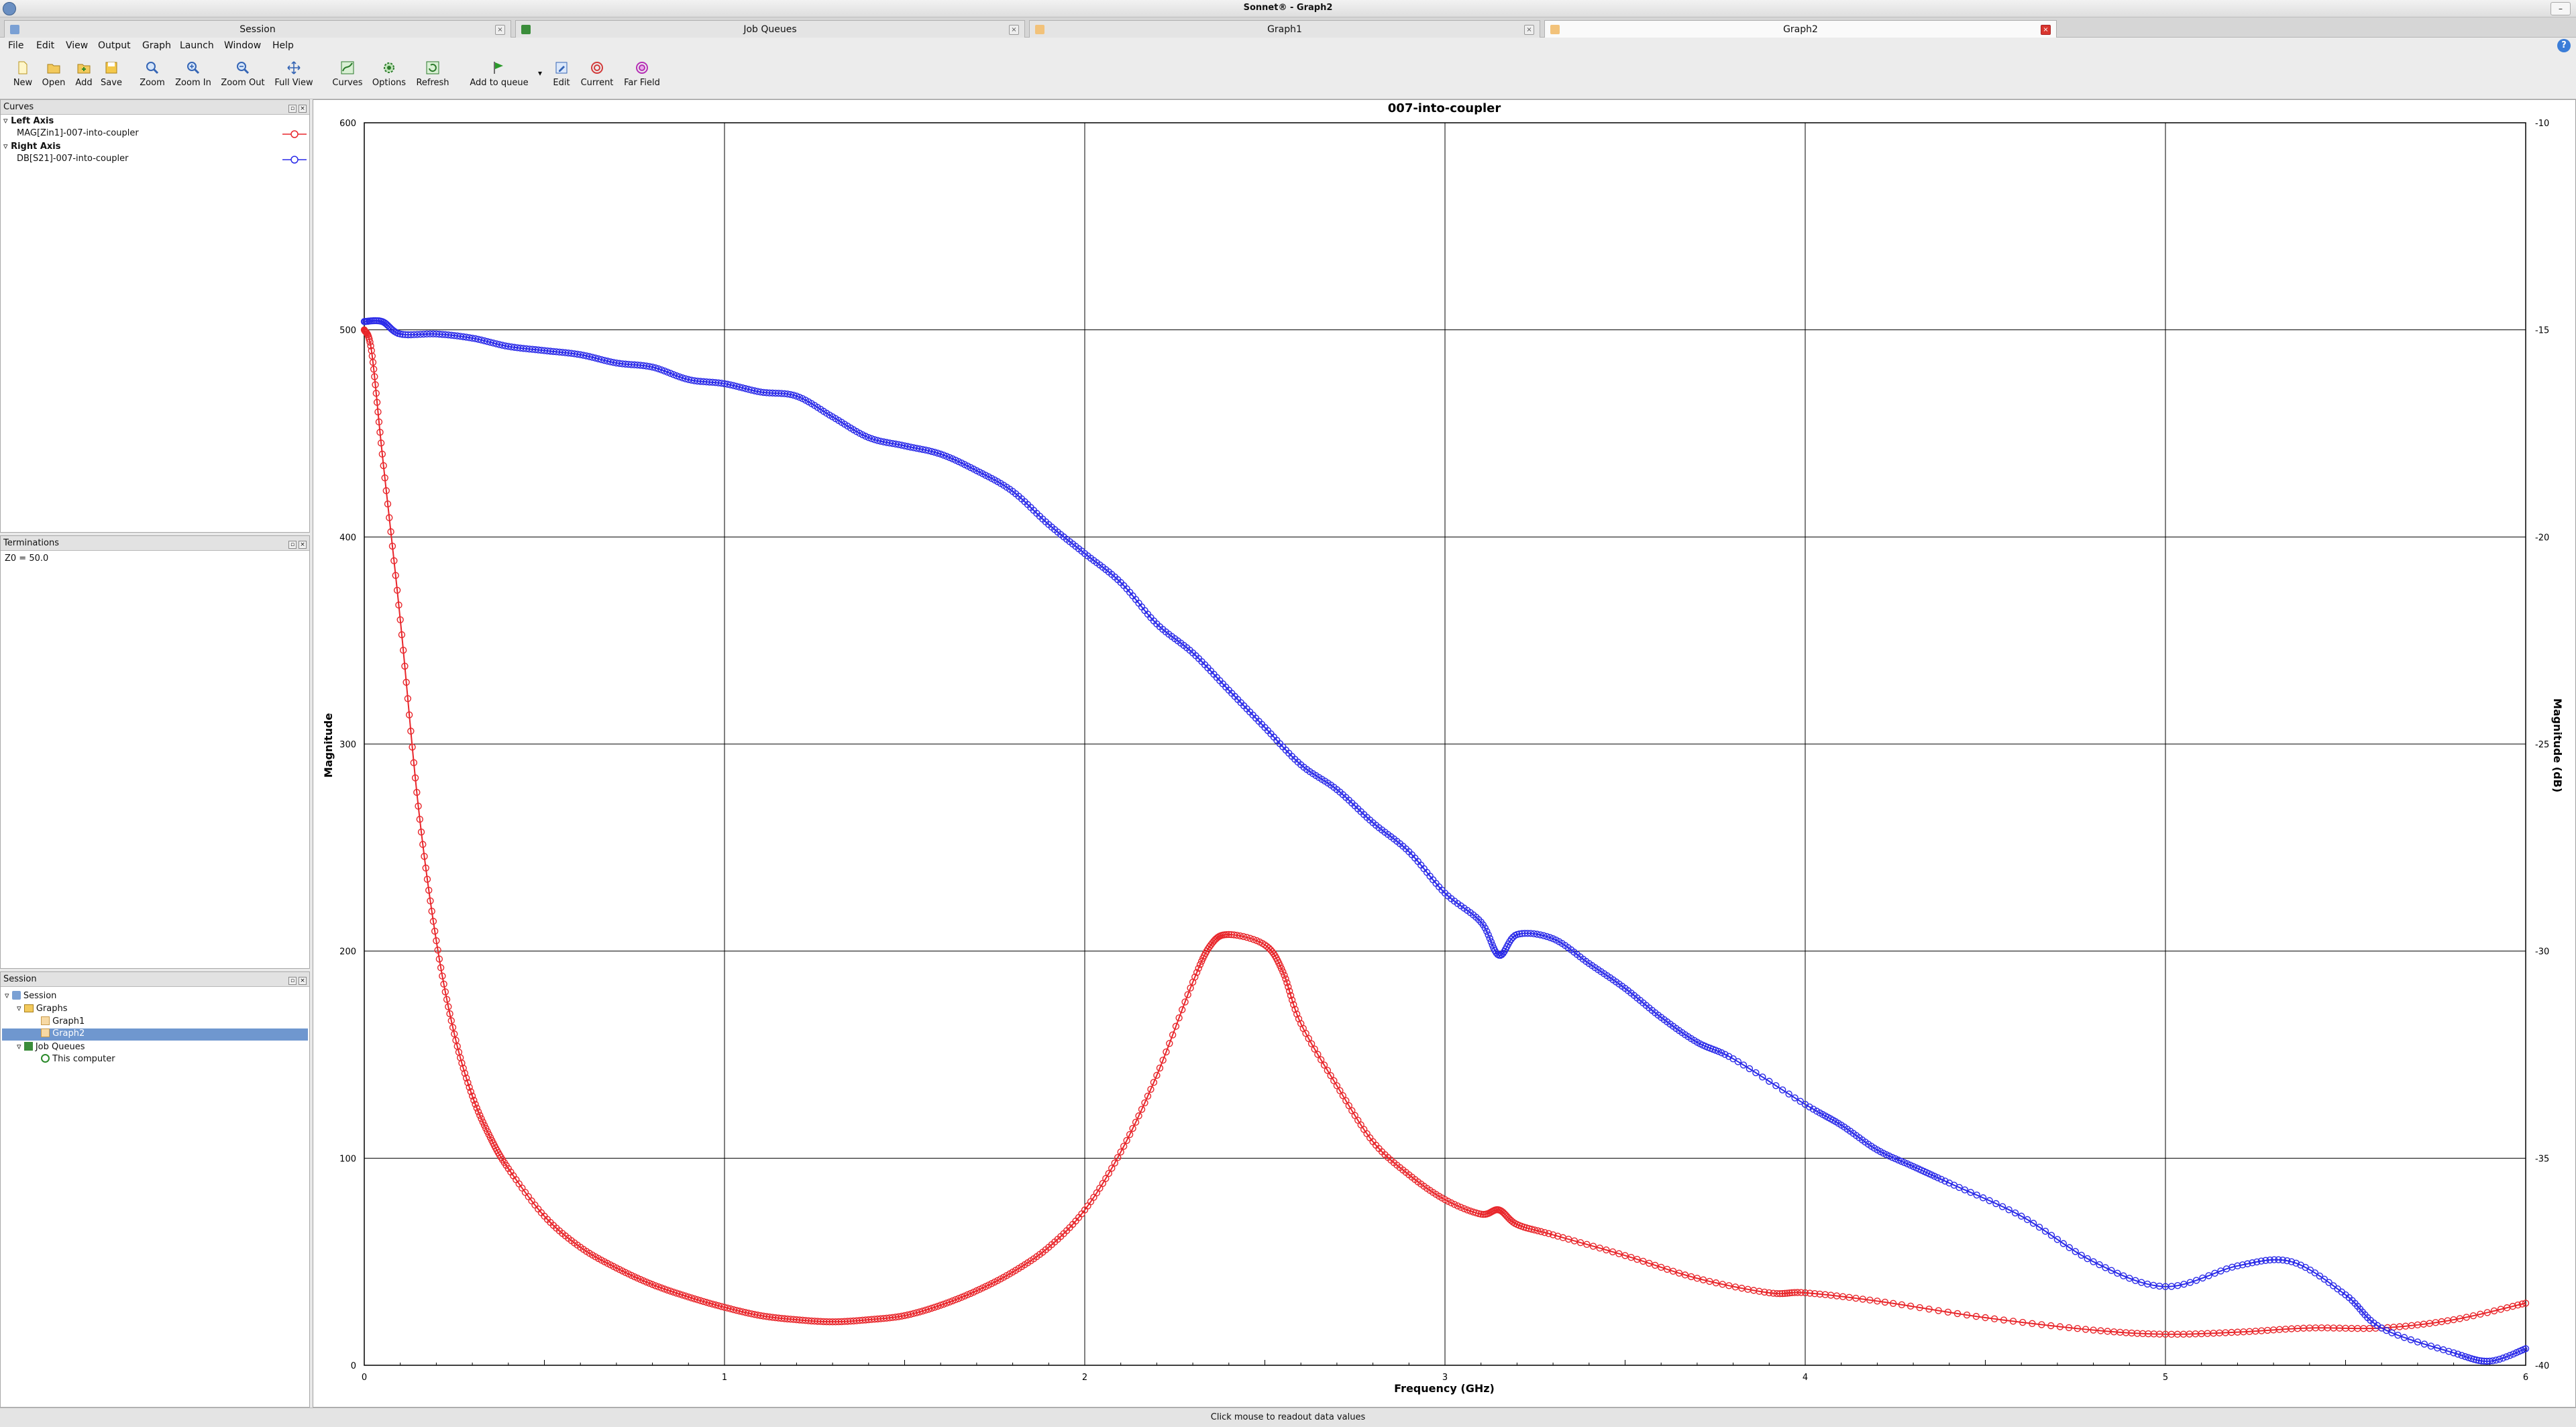  I want to click on menu-window: Window, so click(242, 45).